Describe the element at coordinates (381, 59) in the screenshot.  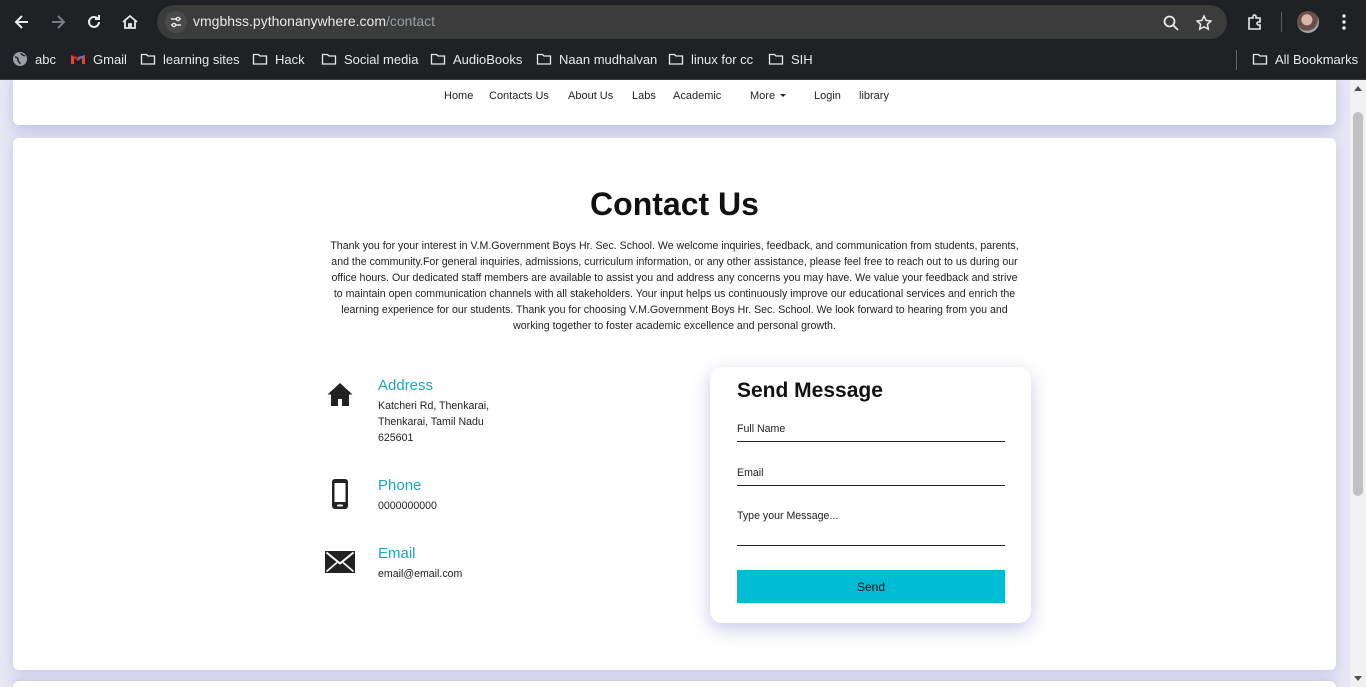
I see `bookmark-label: Social media` at that location.